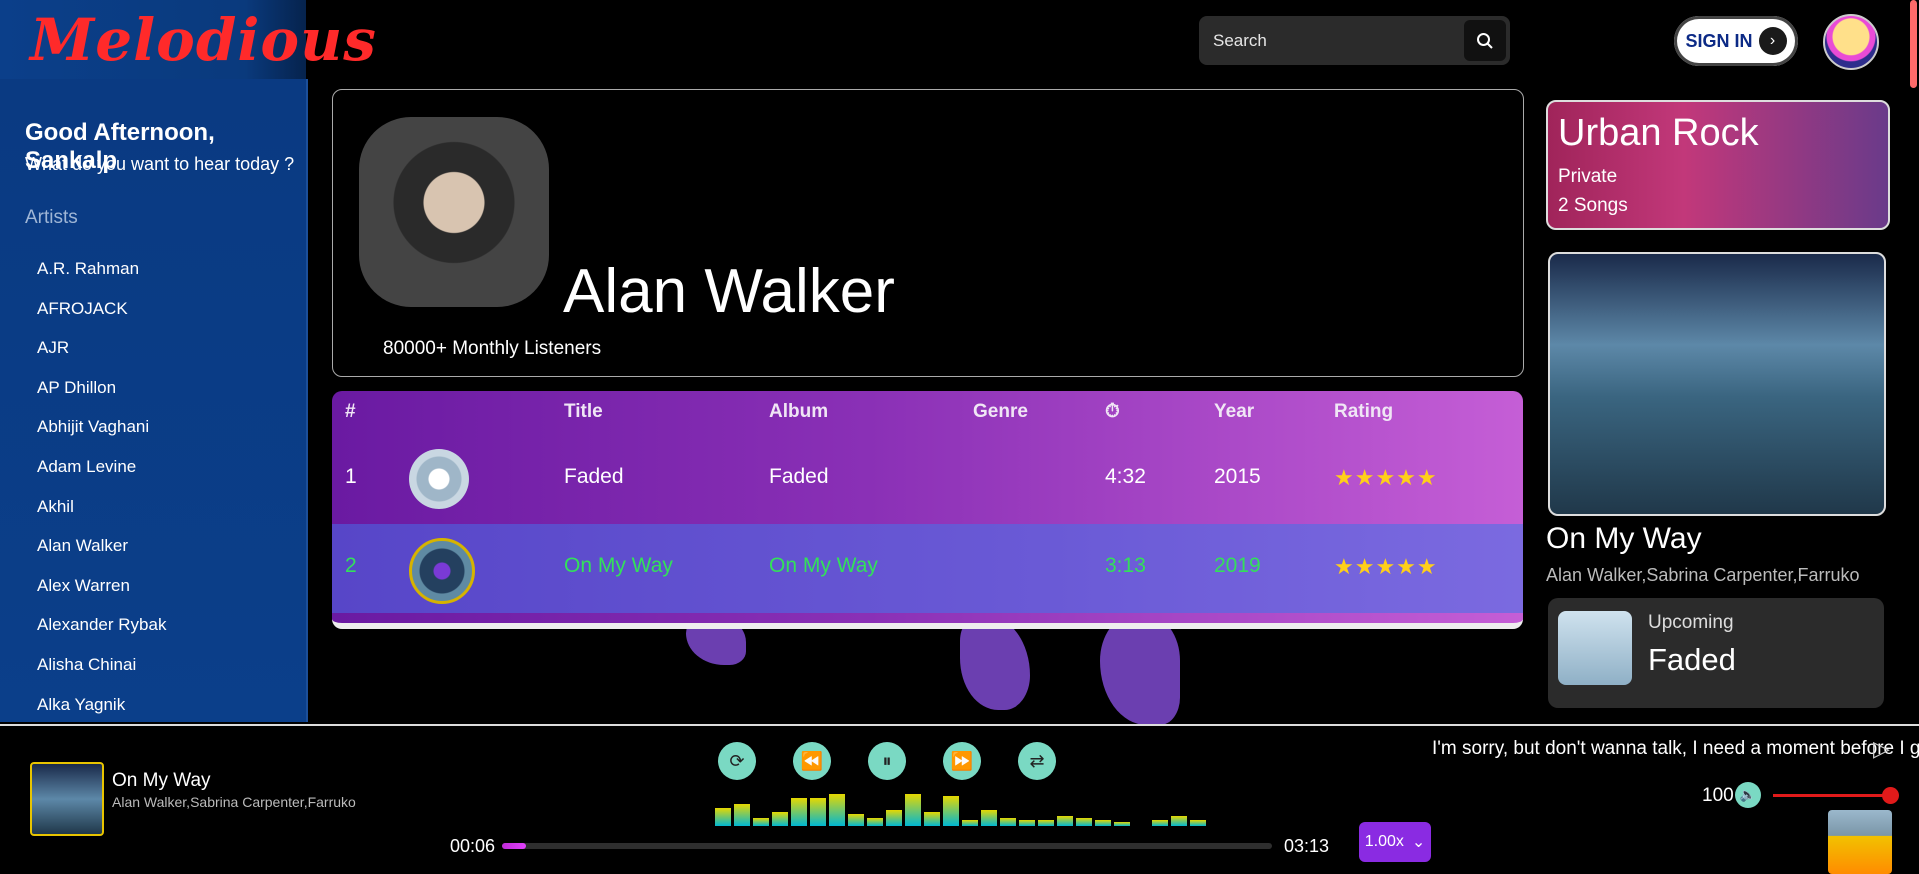 The image size is (1919, 874). What do you see at coordinates (101, 388) in the screenshot?
I see `sidebar-item-artist: AP Dhillon` at bounding box center [101, 388].